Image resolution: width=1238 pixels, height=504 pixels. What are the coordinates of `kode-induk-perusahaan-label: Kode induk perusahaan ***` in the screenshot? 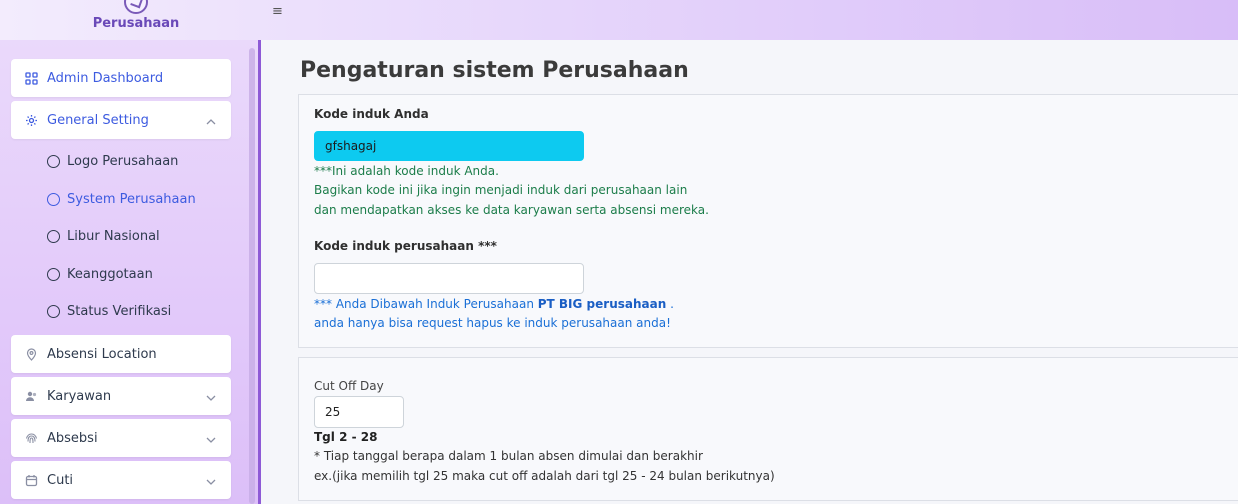 It's located at (405, 246).